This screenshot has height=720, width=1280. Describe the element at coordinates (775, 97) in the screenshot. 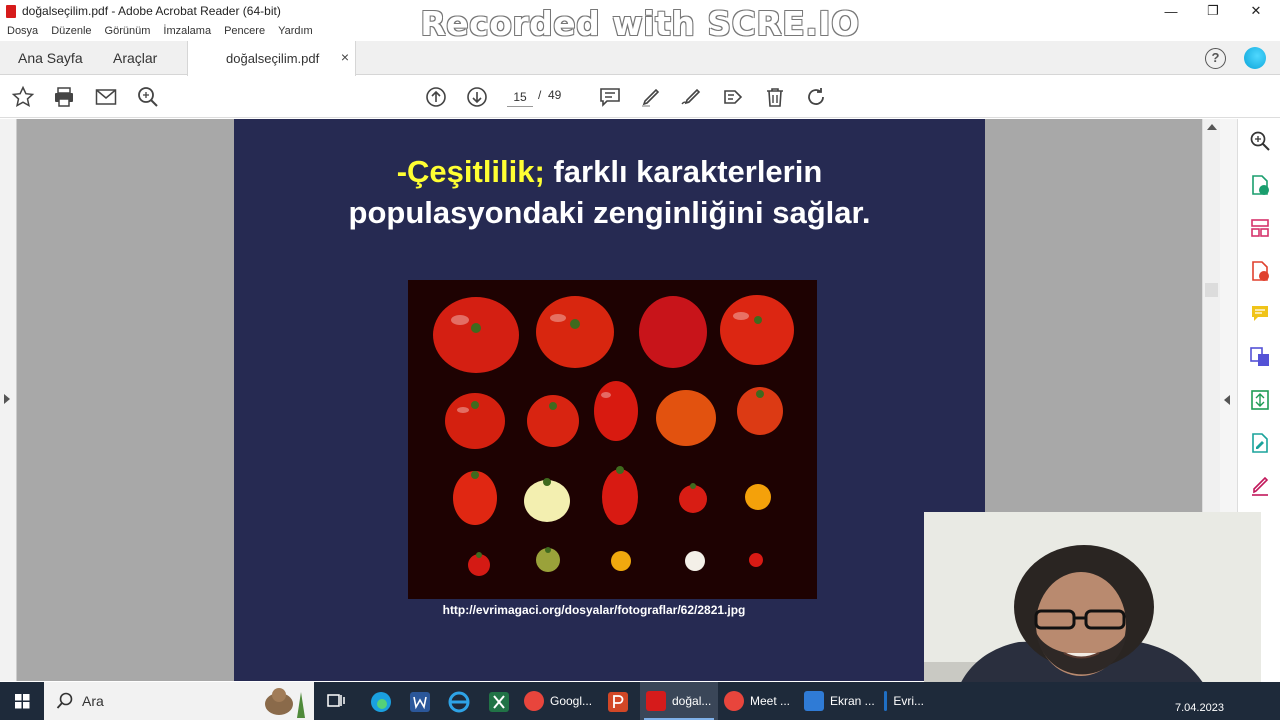

I see `delete-icon` at that location.